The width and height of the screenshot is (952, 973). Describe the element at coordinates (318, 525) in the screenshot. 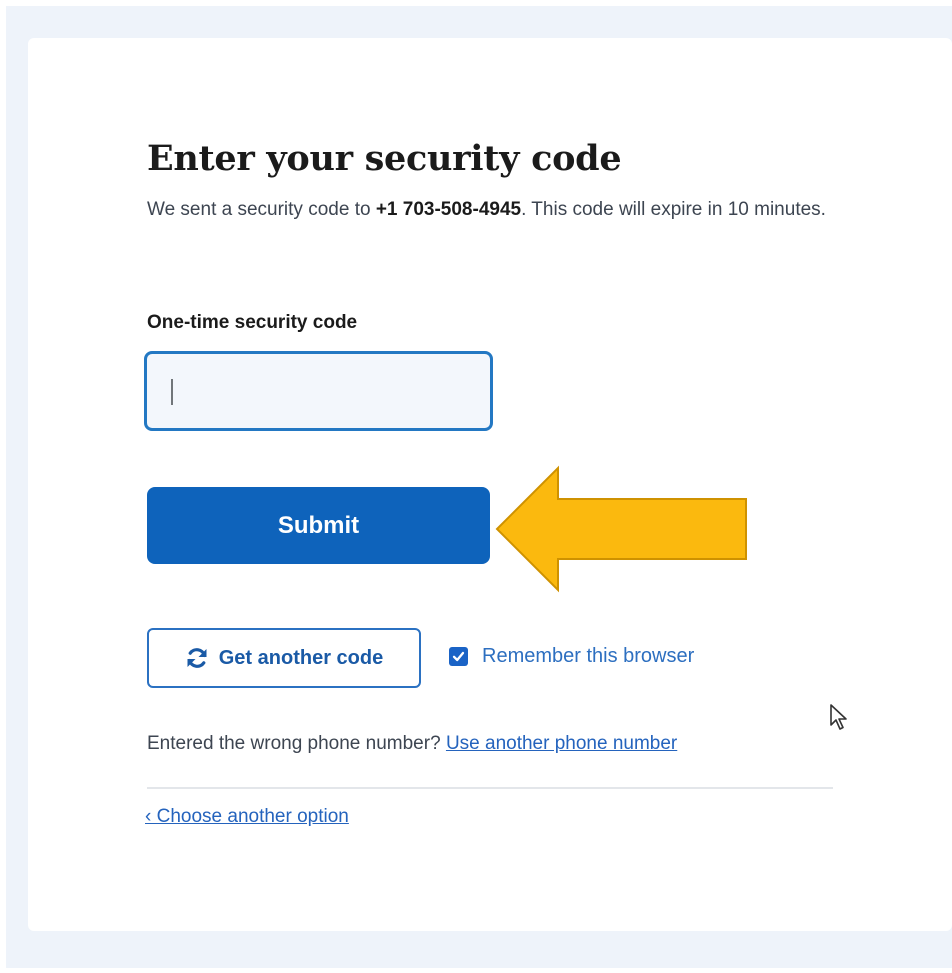

I see `submit-button: Submit` at that location.